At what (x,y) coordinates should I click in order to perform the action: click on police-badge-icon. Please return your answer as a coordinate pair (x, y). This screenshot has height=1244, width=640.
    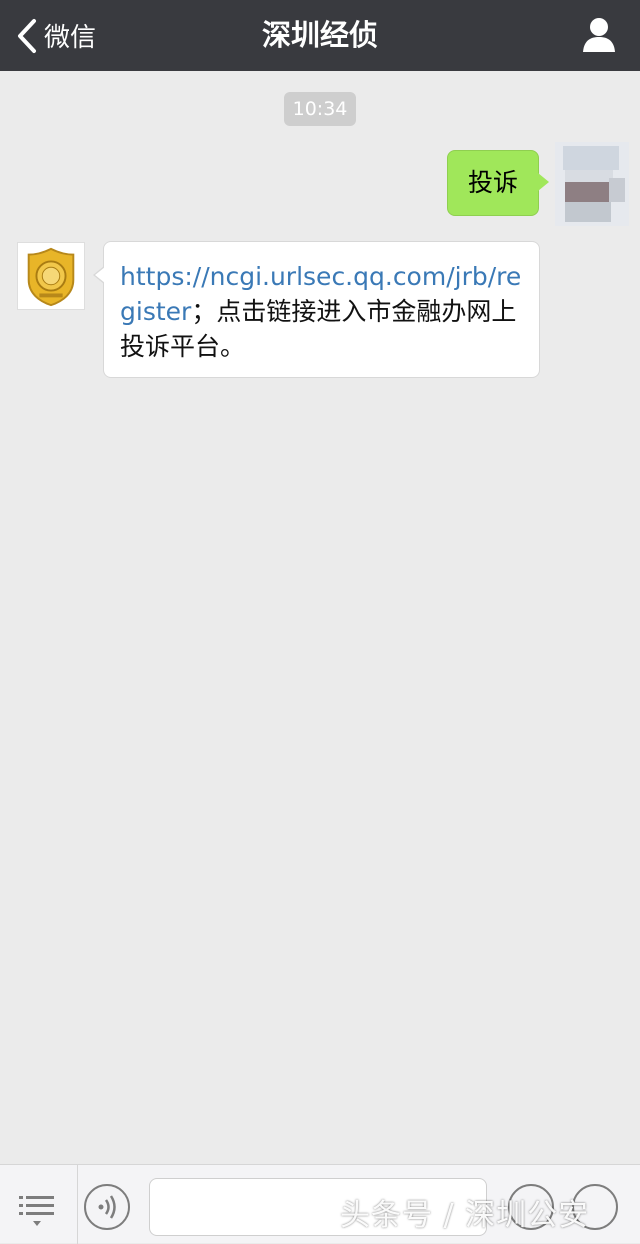
    Looking at the image, I should click on (51, 277).